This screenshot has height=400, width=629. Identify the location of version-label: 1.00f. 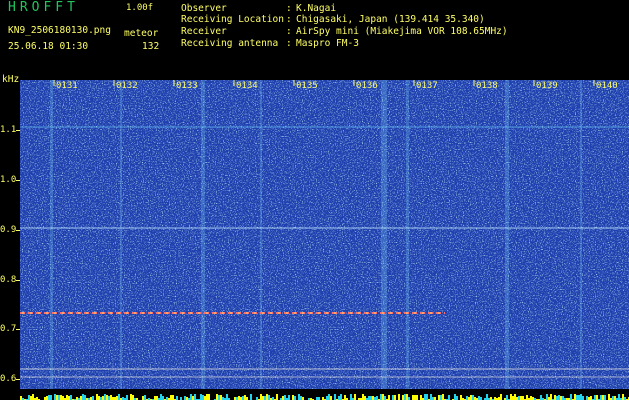
(140, 8).